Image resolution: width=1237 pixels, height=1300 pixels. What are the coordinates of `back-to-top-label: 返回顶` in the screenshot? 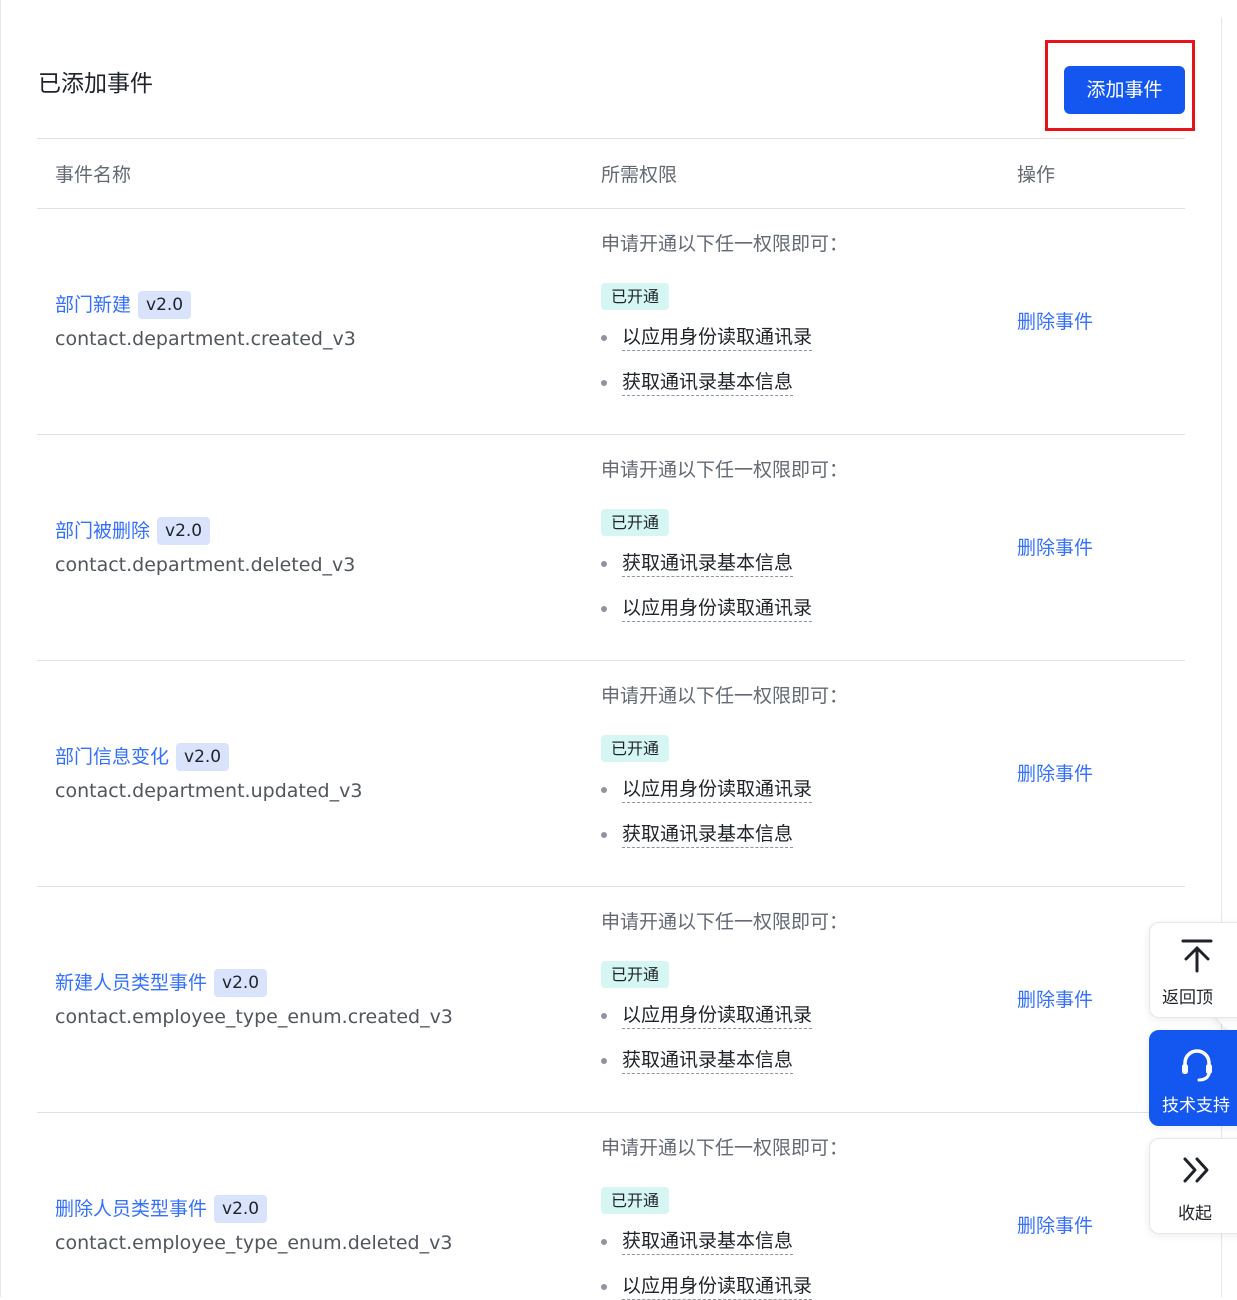 It's located at (1187, 998).